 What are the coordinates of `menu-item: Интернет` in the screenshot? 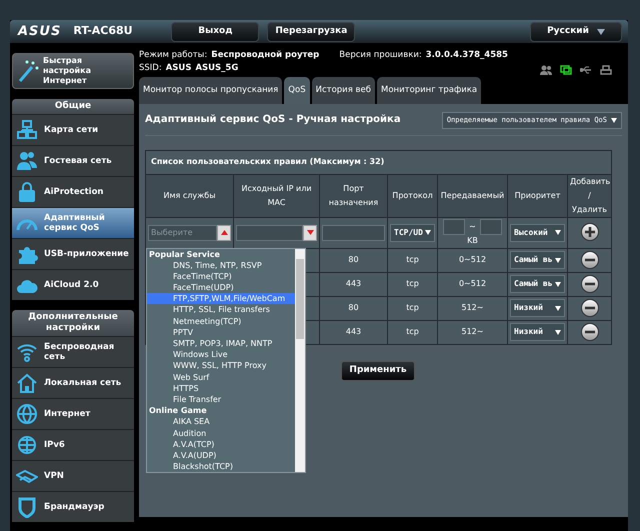 It's located at (73, 413).